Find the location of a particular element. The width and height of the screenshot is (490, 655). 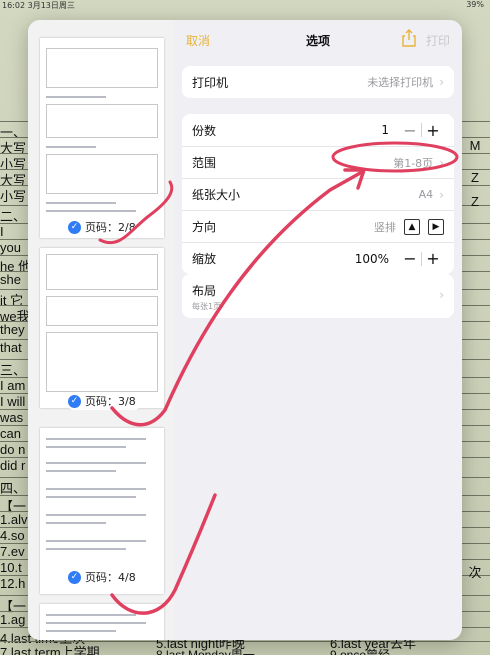

printer-group: 打印机 未选择打印机 › is located at coordinates (318, 82).